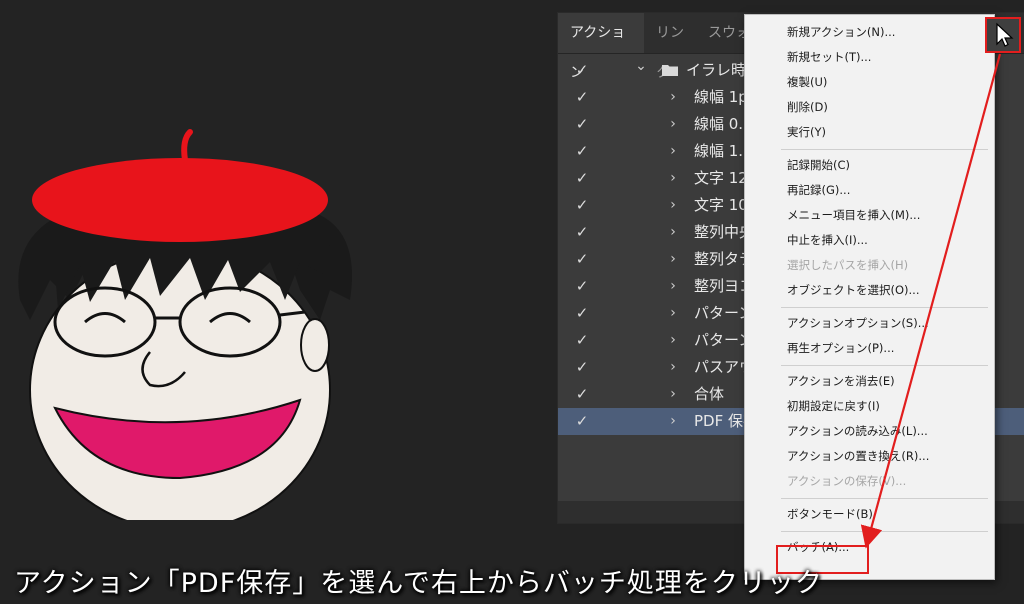 This screenshot has width=1024, height=604. What do you see at coordinates (833, 406) in the screenshot?
I see `menu-item: 初期設定に戻す(I)` at bounding box center [833, 406].